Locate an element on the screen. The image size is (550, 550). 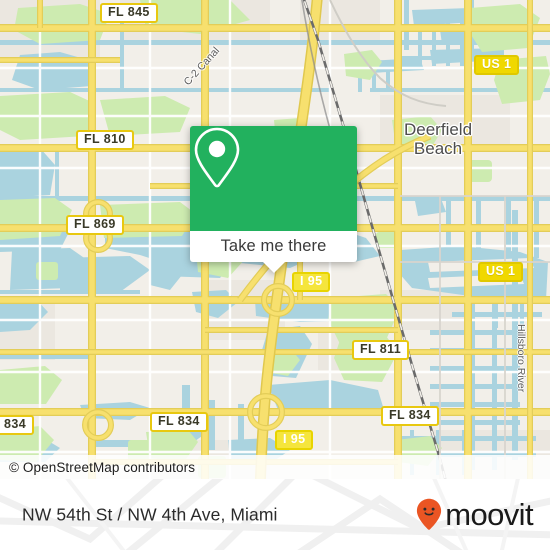
moovit-brand: moovit is located at coordinates (475, 514).